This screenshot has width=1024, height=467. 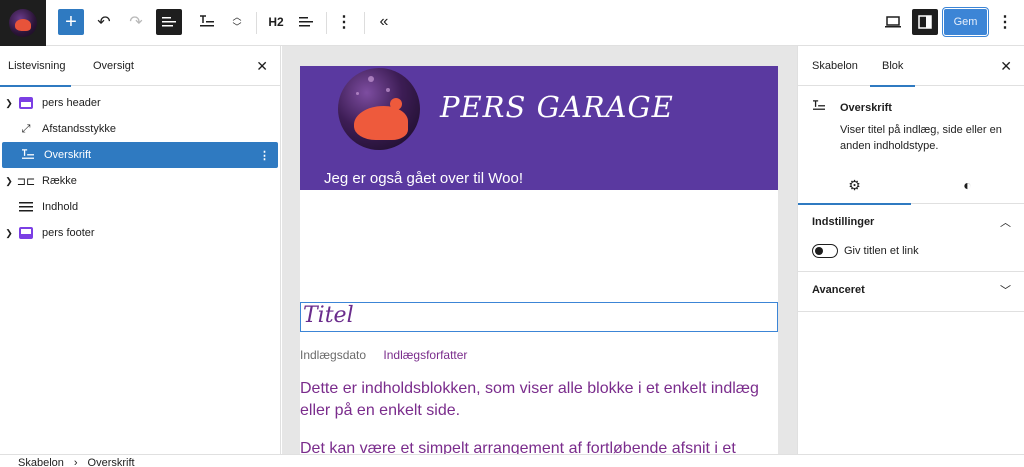 What do you see at coordinates (139, 129) in the screenshot?
I see `list-item: ⤢ Afstandsstykke` at bounding box center [139, 129].